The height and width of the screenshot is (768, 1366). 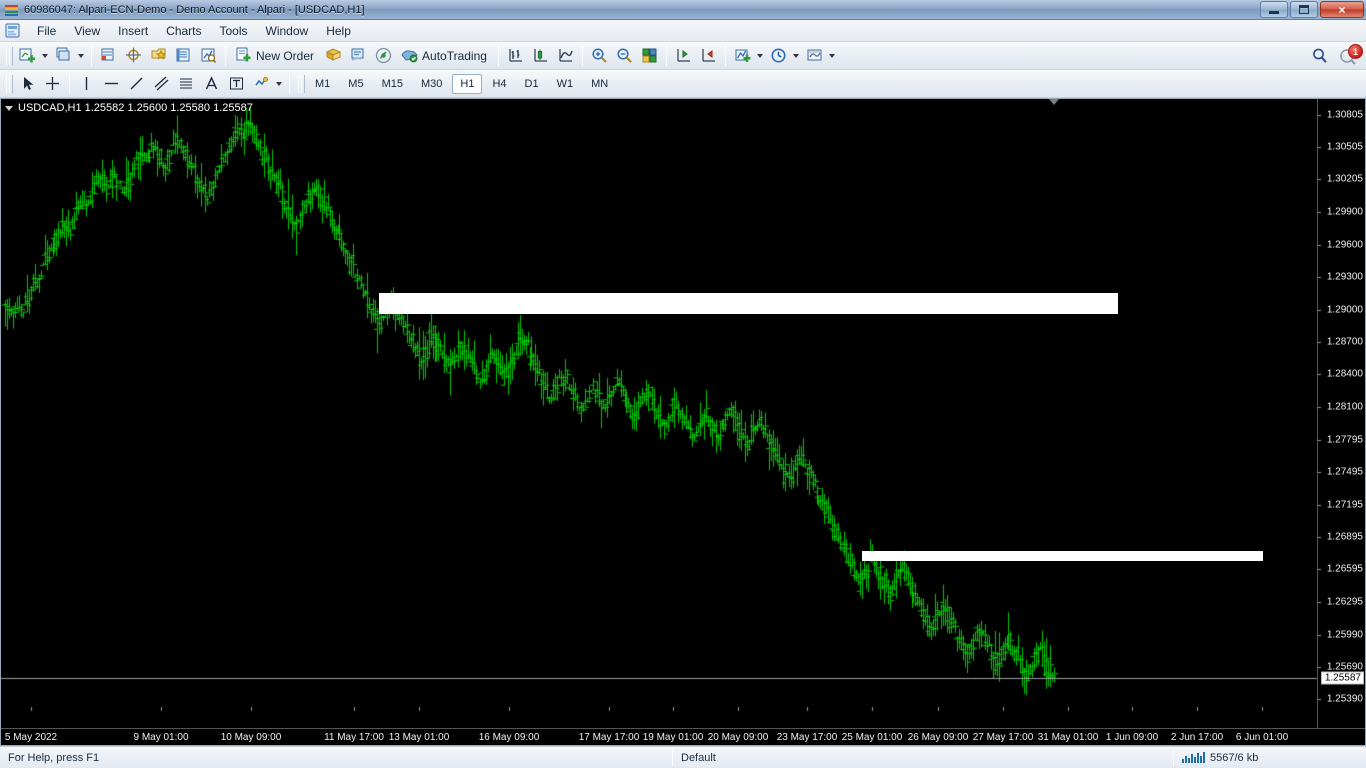 I want to click on data-window-button, so click(x=133, y=56).